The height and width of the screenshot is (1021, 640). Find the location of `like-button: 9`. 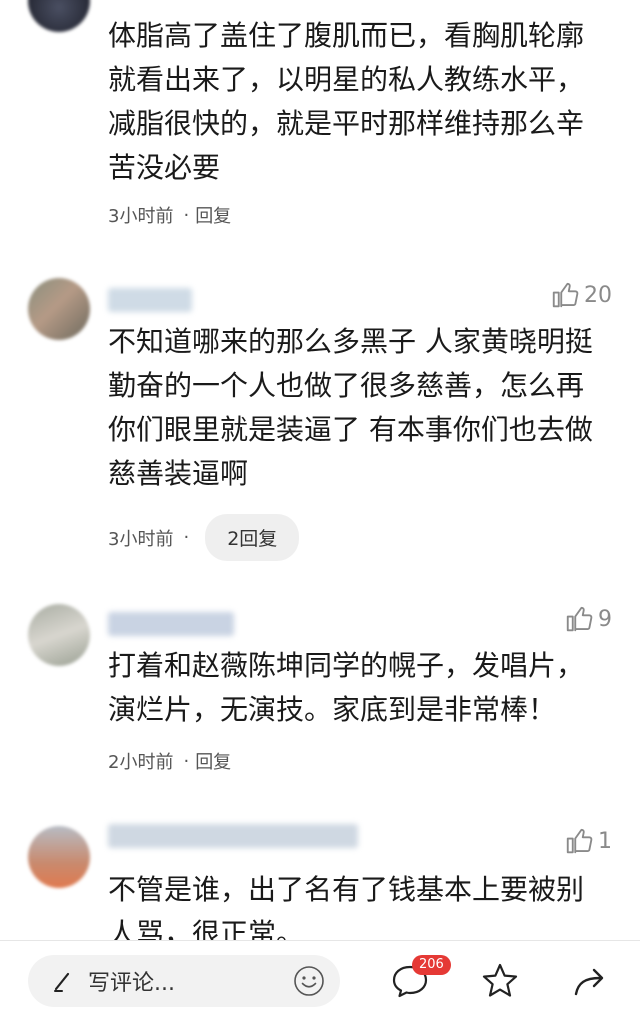

like-button: 9 is located at coordinates (588, 619).